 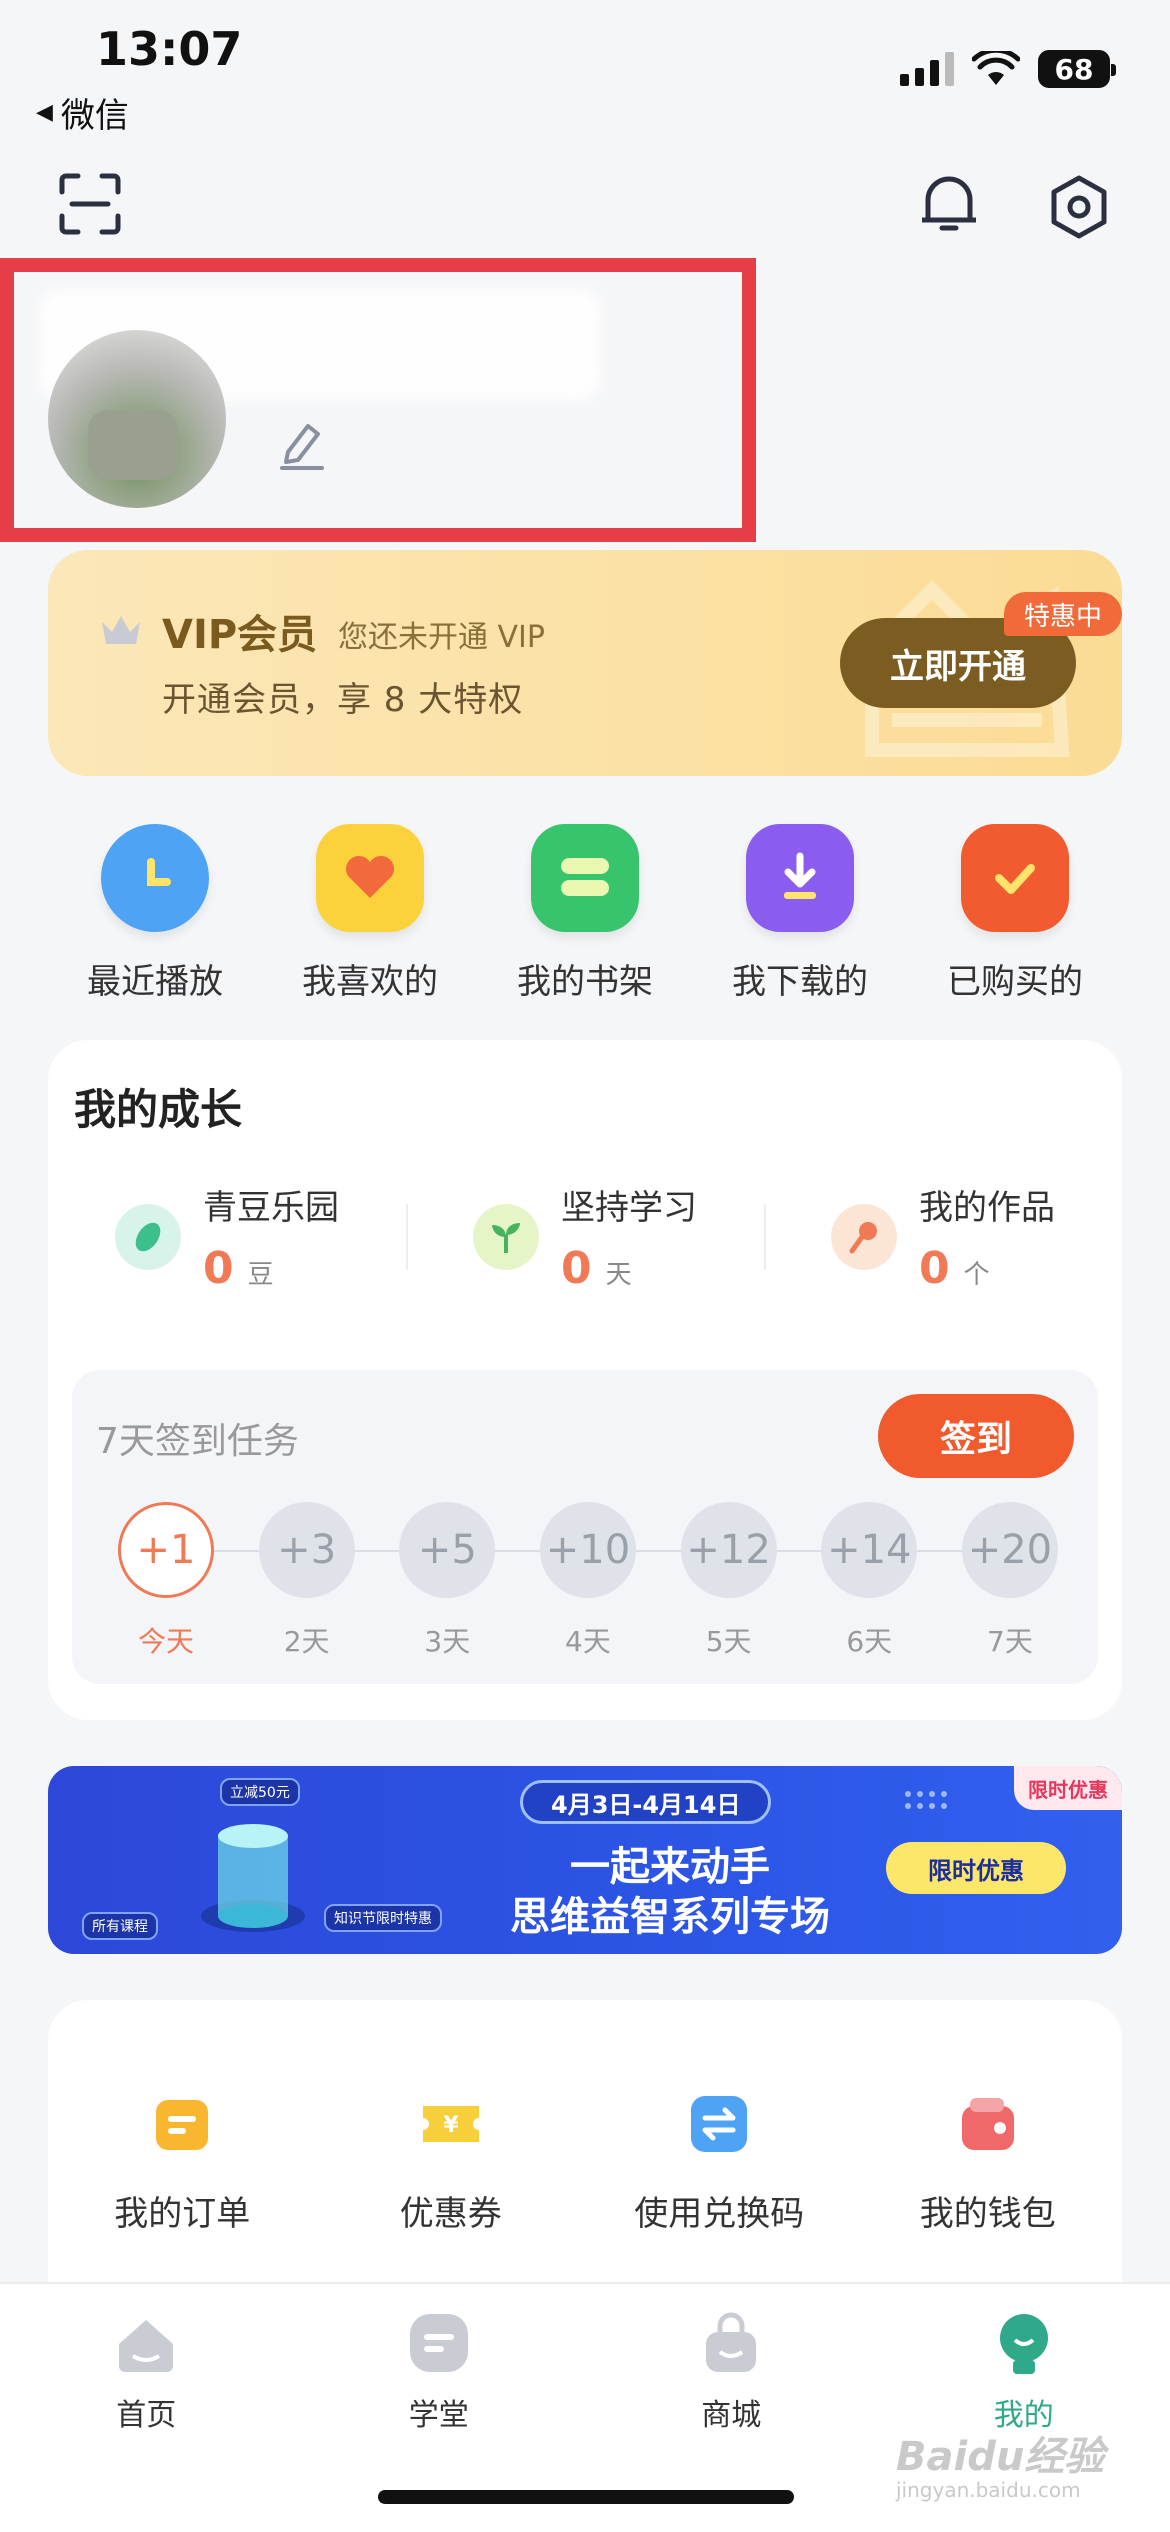 I want to click on downloads-item: 我下载的, so click(x=800, y=913).